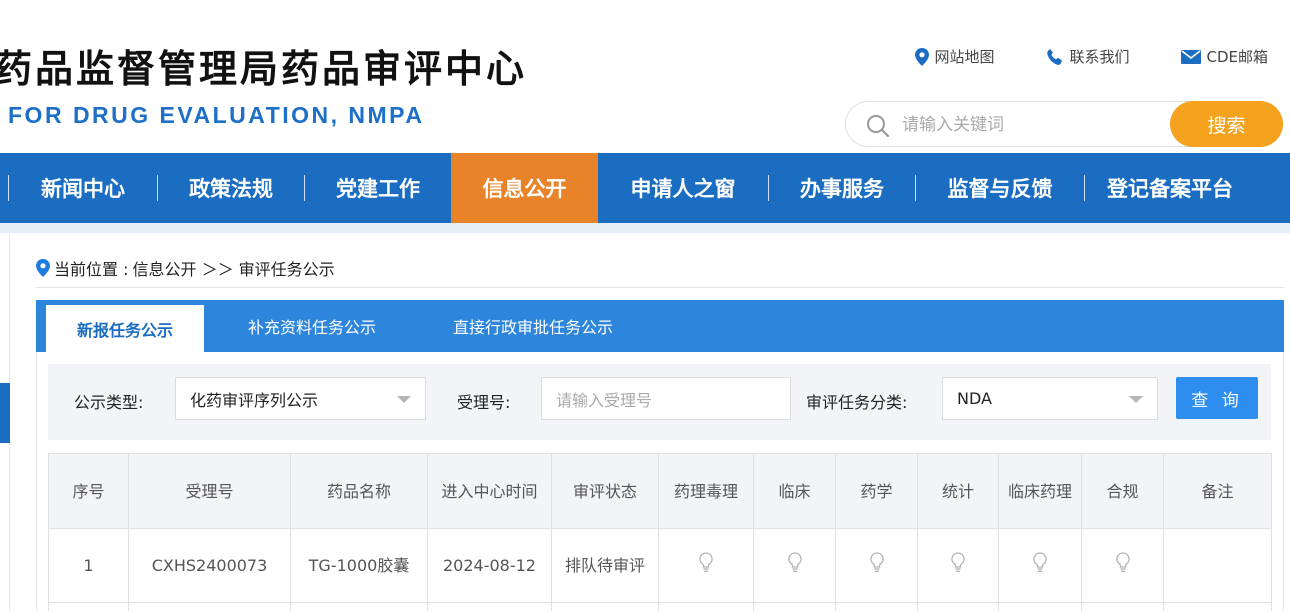 The height and width of the screenshot is (611, 1290). I want to click on breadcrumb-divider, so click(660, 287).